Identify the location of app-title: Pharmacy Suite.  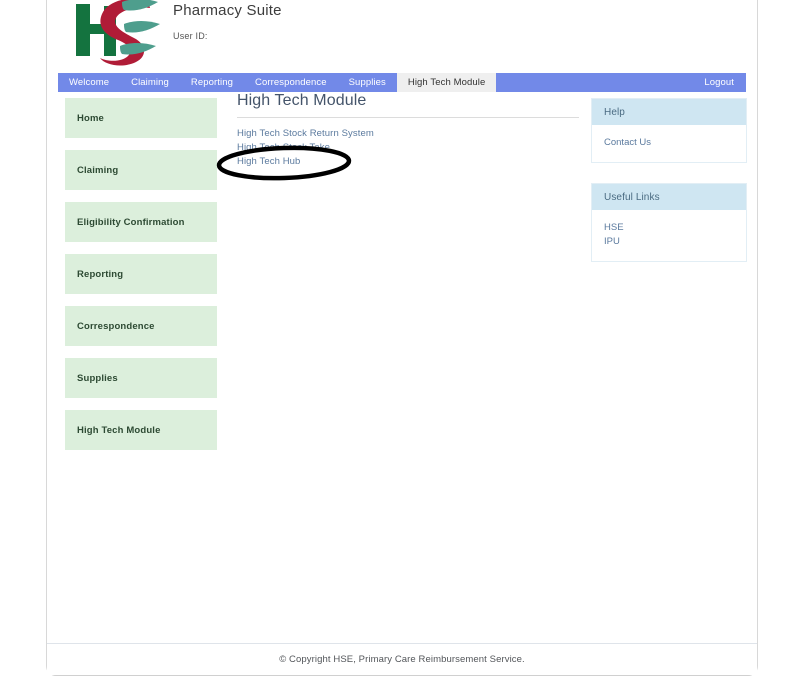
(227, 10).